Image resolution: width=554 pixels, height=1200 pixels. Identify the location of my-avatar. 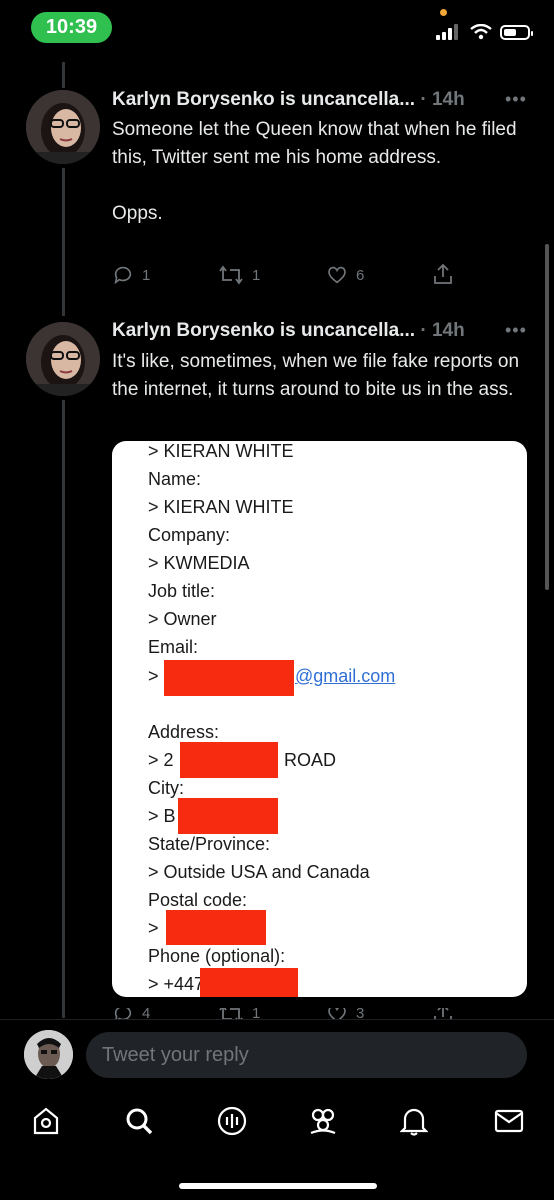
(48, 1054).